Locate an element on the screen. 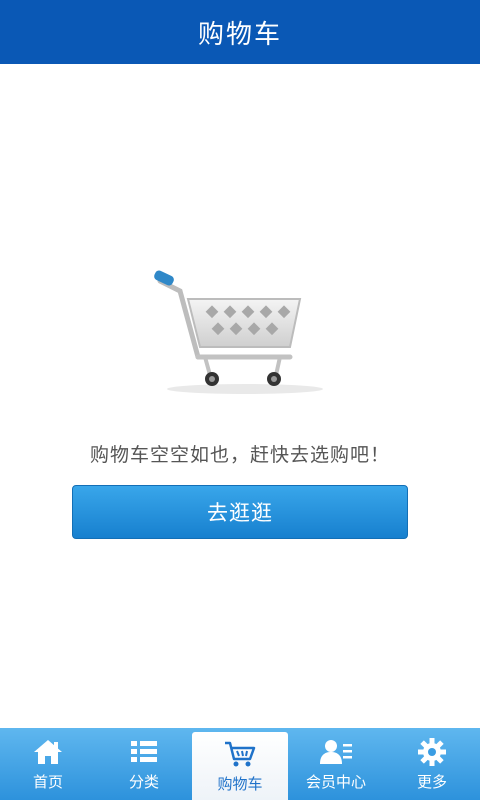 The image size is (480, 800). app-header: 购物车 is located at coordinates (240, 32).